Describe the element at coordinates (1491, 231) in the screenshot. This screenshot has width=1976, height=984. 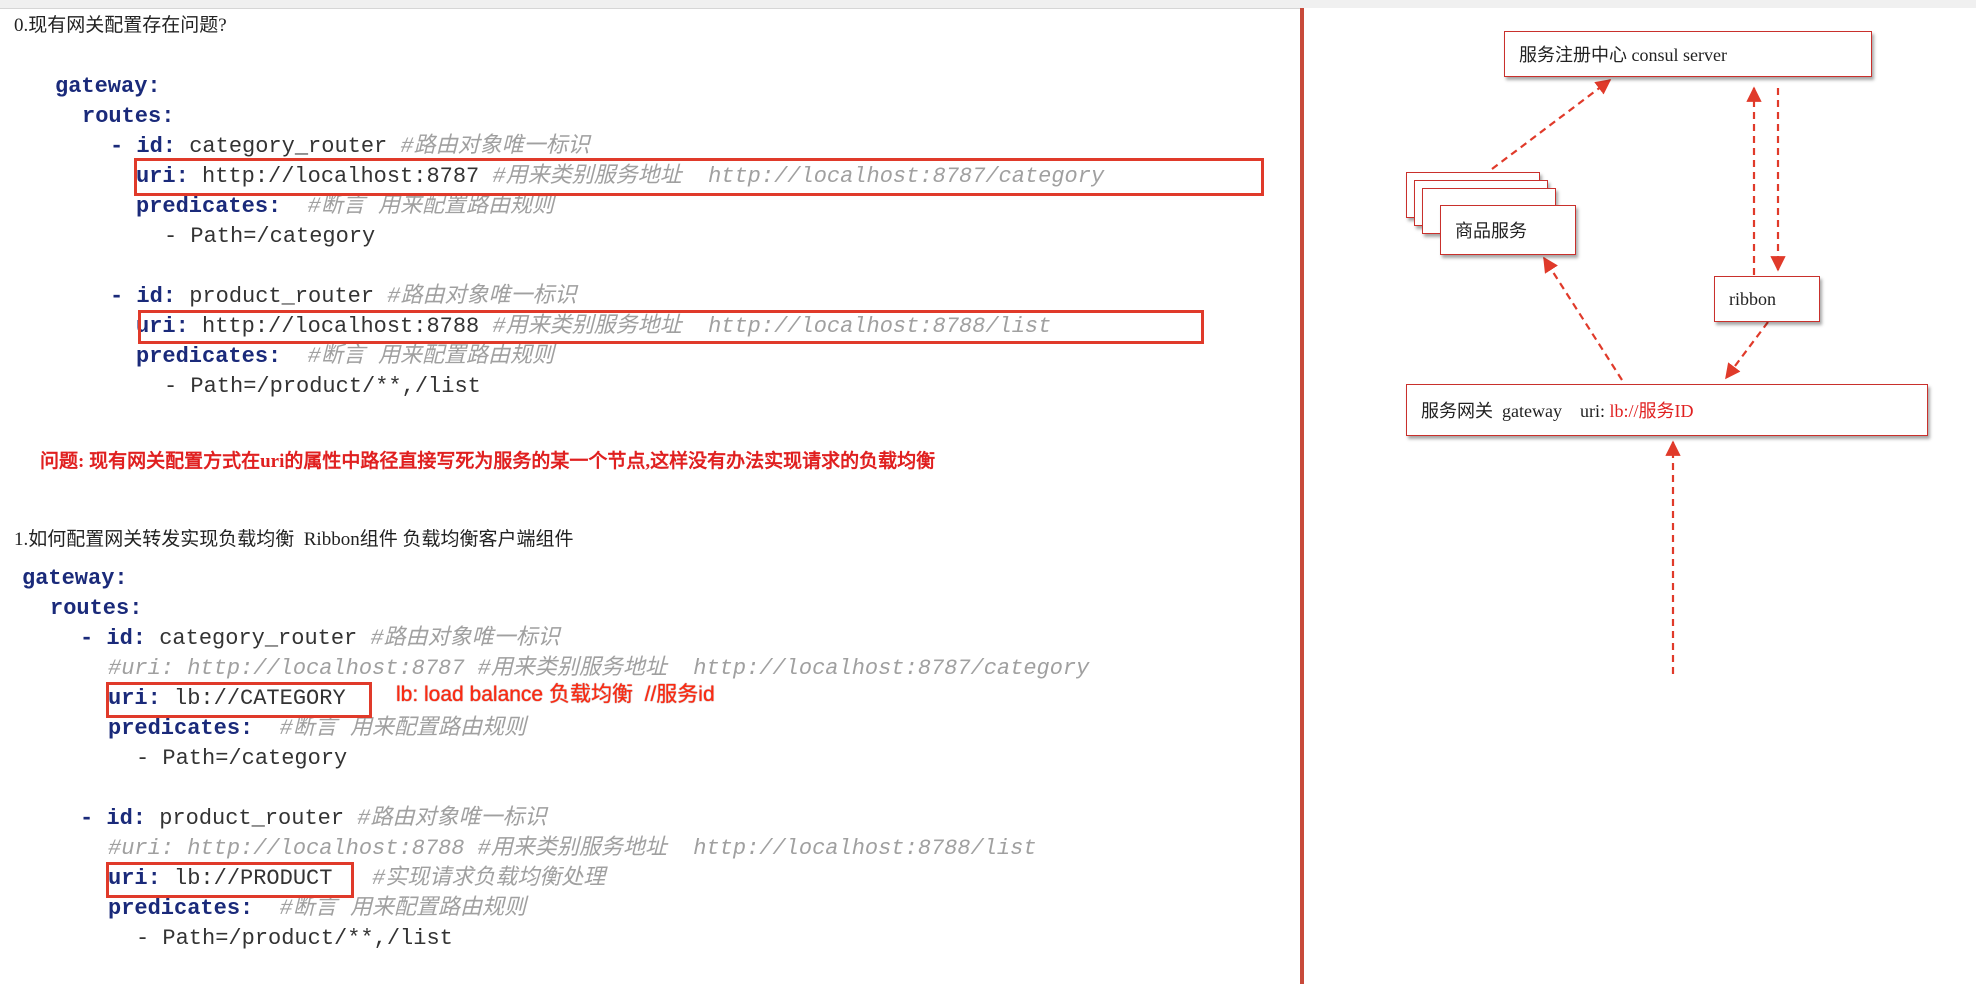
I see `product-service-label: 商品服务` at that location.